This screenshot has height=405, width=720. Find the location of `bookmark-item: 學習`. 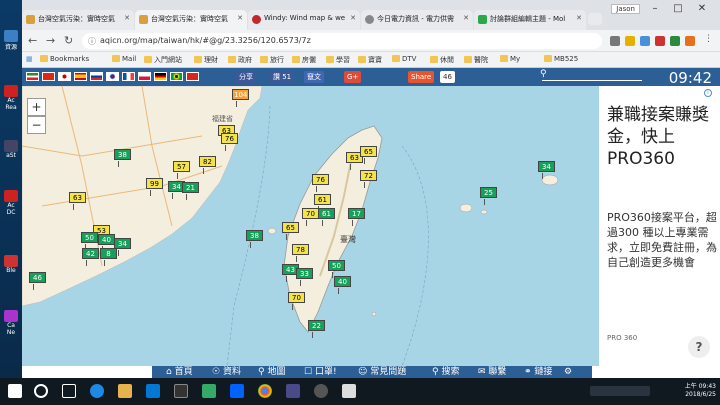

bookmark-item: 學習 is located at coordinates (338, 60).